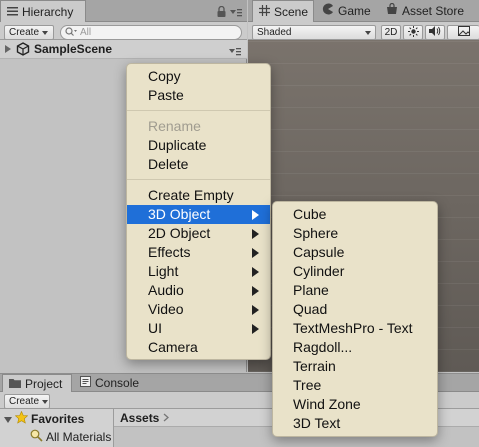 Image resolution: width=479 pixels, height=447 pixels. What do you see at coordinates (355, 385) in the screenshot?
I see `submenu-item-tree: Tree` at bounding box center [355, 385].